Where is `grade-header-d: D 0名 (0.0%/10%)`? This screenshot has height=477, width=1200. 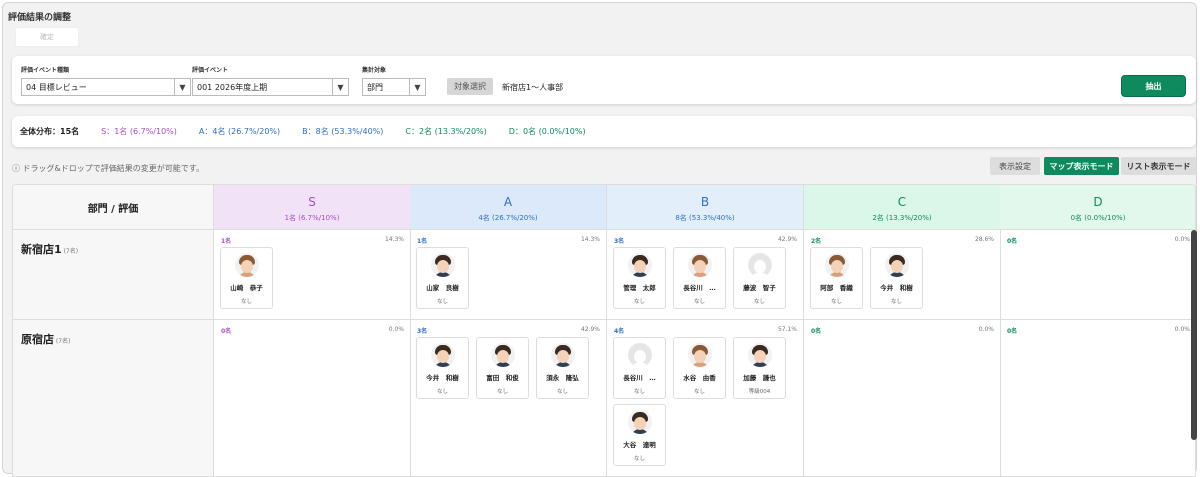 grade-header-d: D 0名 (0.0%/10%) is located at coordinates (1097, 207).